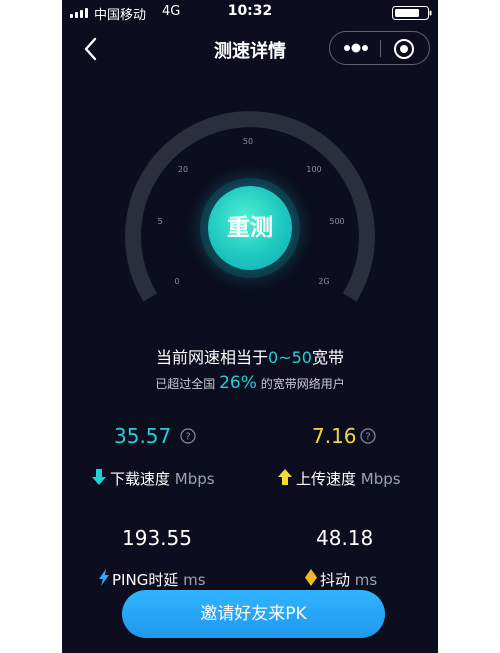  I want to click on gauge-tick-0: 0, so click(176, 281).